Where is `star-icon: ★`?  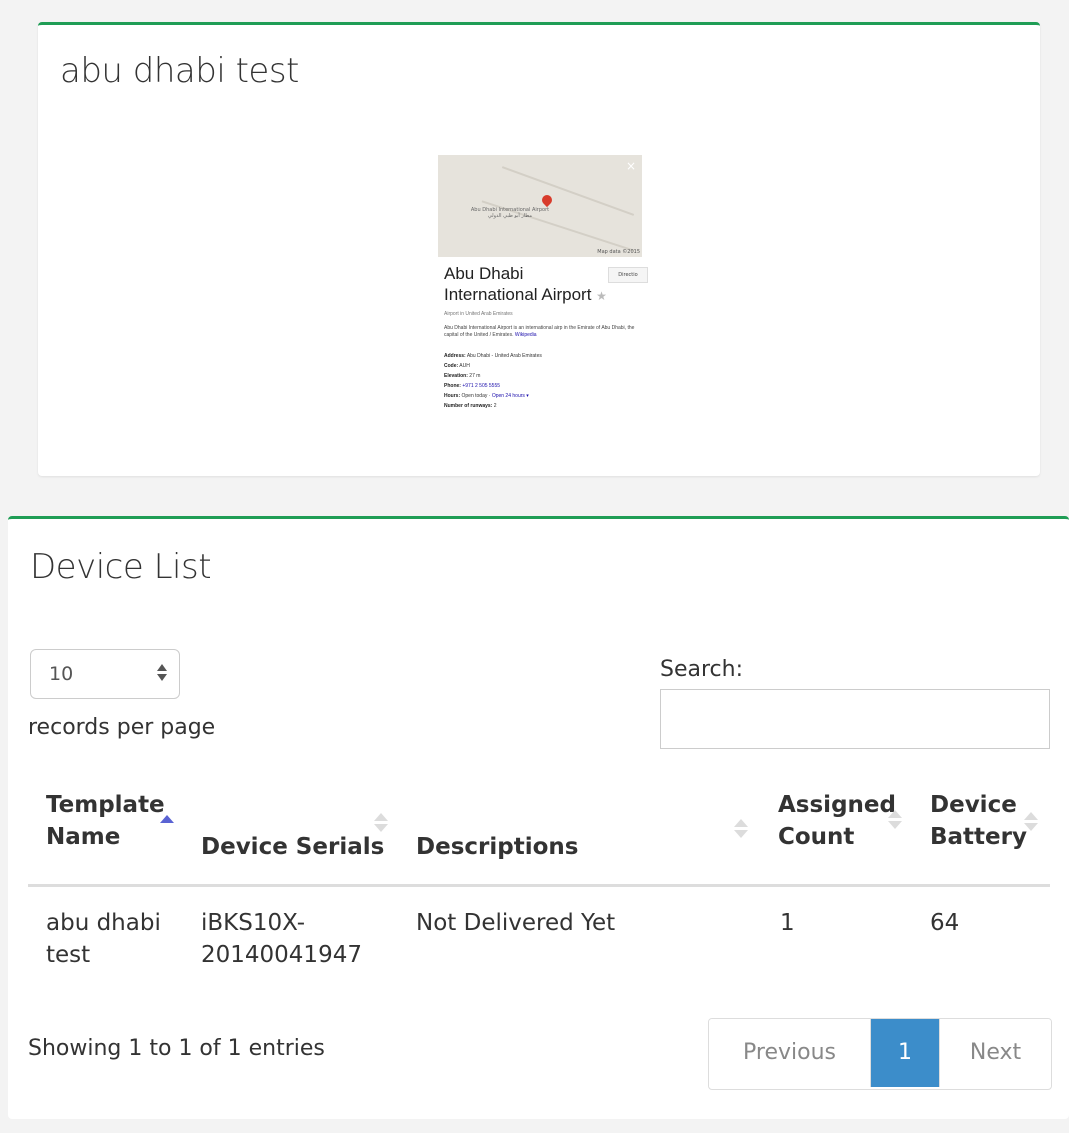 star-icon: ★ is located at coordinates (601, 296).